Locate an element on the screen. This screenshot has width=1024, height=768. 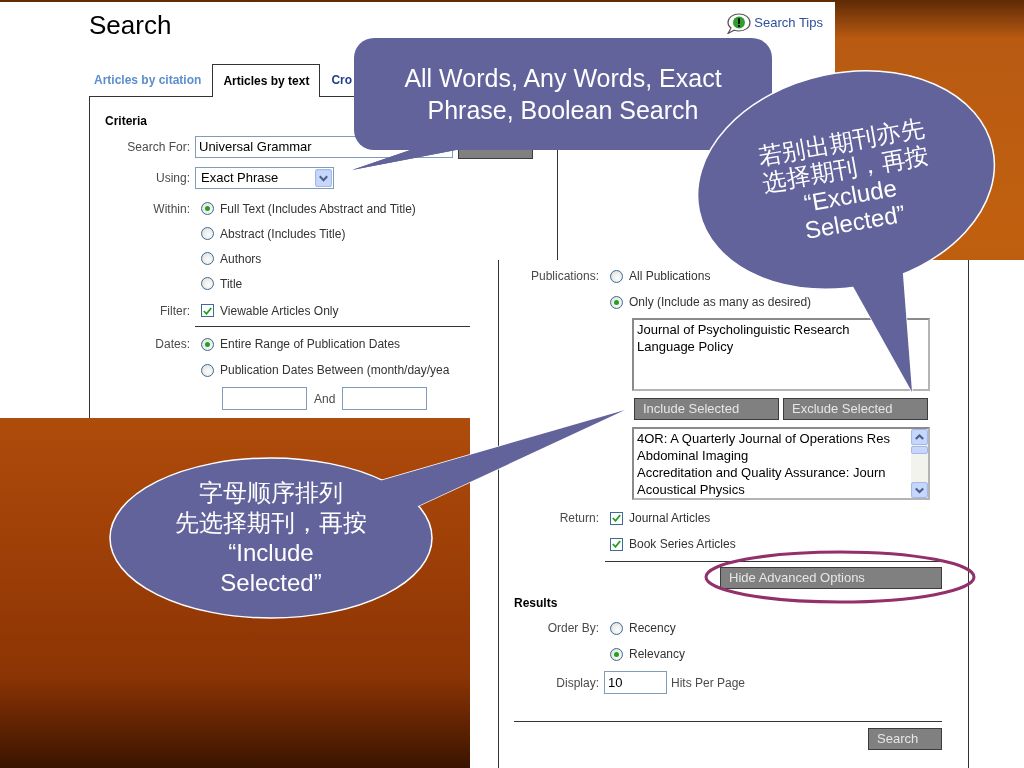
field-label: Display: is located at coordinates (577, 682).